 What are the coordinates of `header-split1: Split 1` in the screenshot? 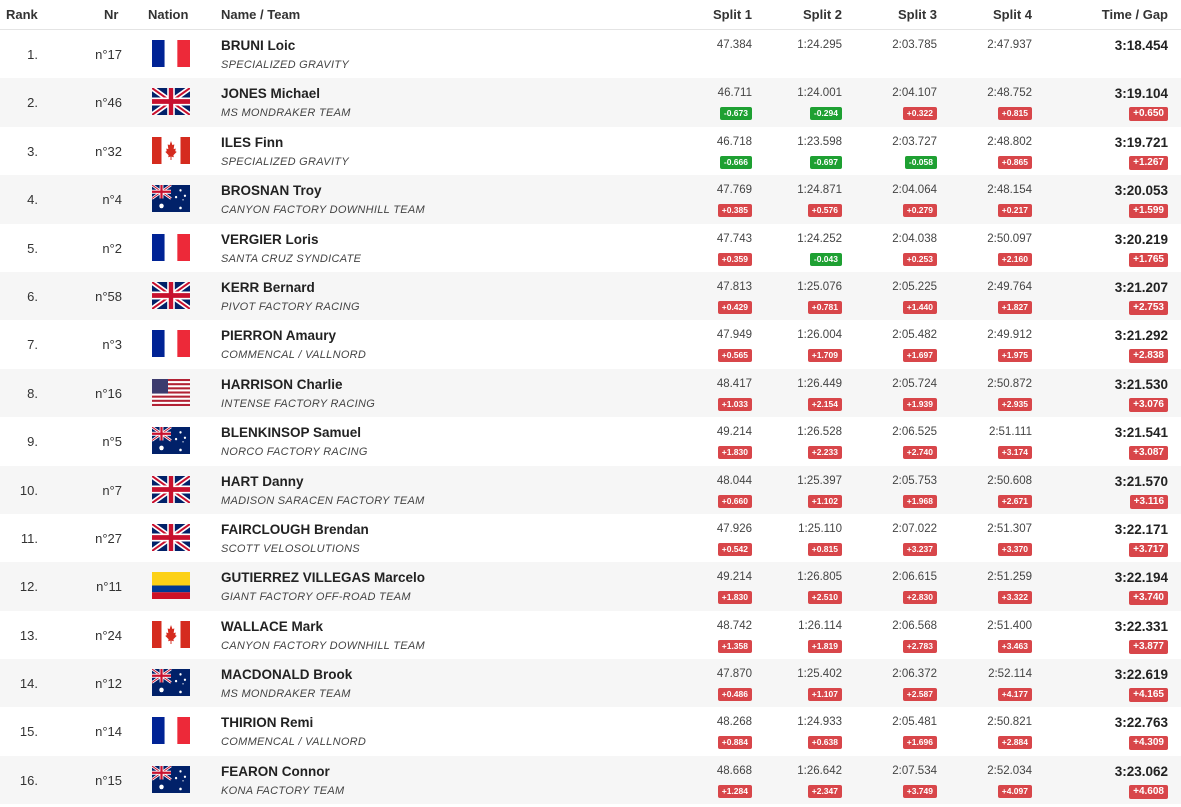 It's located at (702, 14).